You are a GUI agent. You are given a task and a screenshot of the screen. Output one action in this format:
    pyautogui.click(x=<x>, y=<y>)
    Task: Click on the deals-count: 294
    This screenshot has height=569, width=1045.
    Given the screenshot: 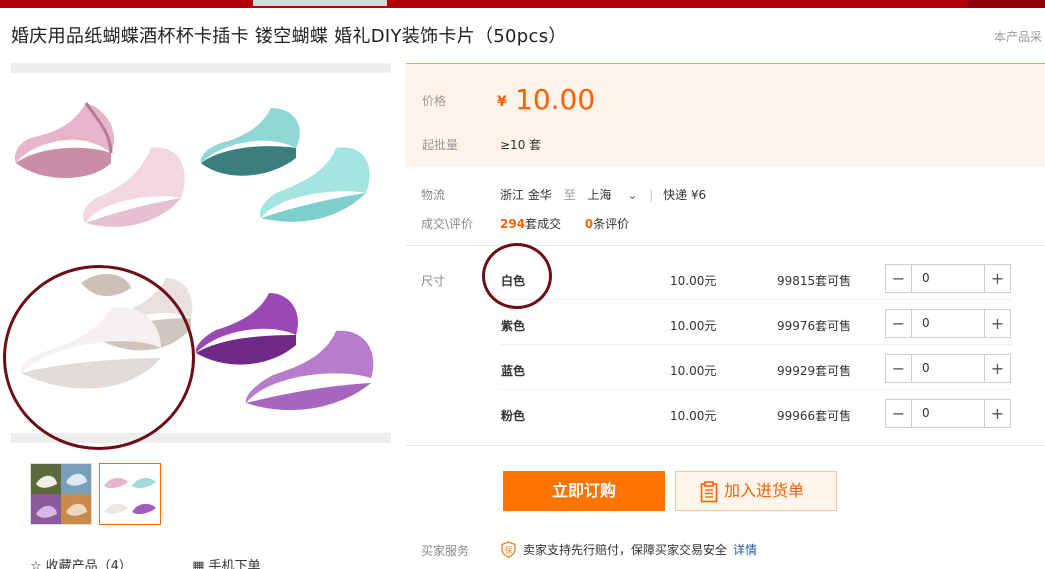 What is the action you would take?
    pyautogui.click(x=512, y=224)
    